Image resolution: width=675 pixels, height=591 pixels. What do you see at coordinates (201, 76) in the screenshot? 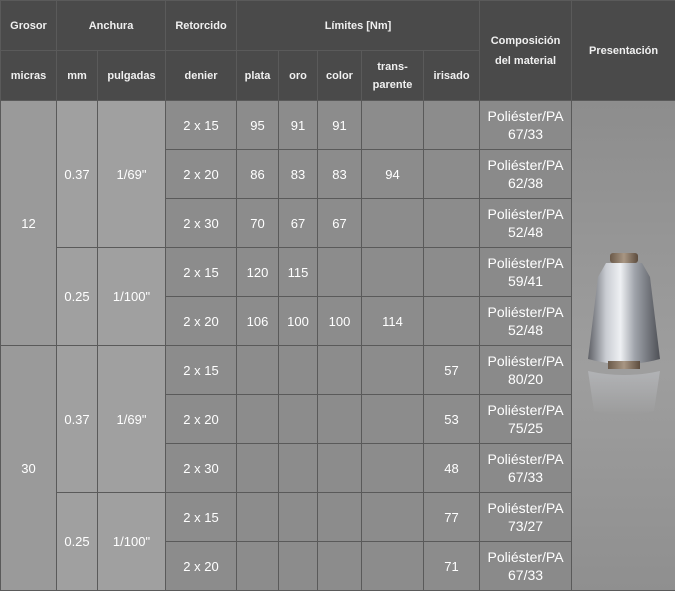
I see `header-denier: denier` at bounding box center [201, 76].